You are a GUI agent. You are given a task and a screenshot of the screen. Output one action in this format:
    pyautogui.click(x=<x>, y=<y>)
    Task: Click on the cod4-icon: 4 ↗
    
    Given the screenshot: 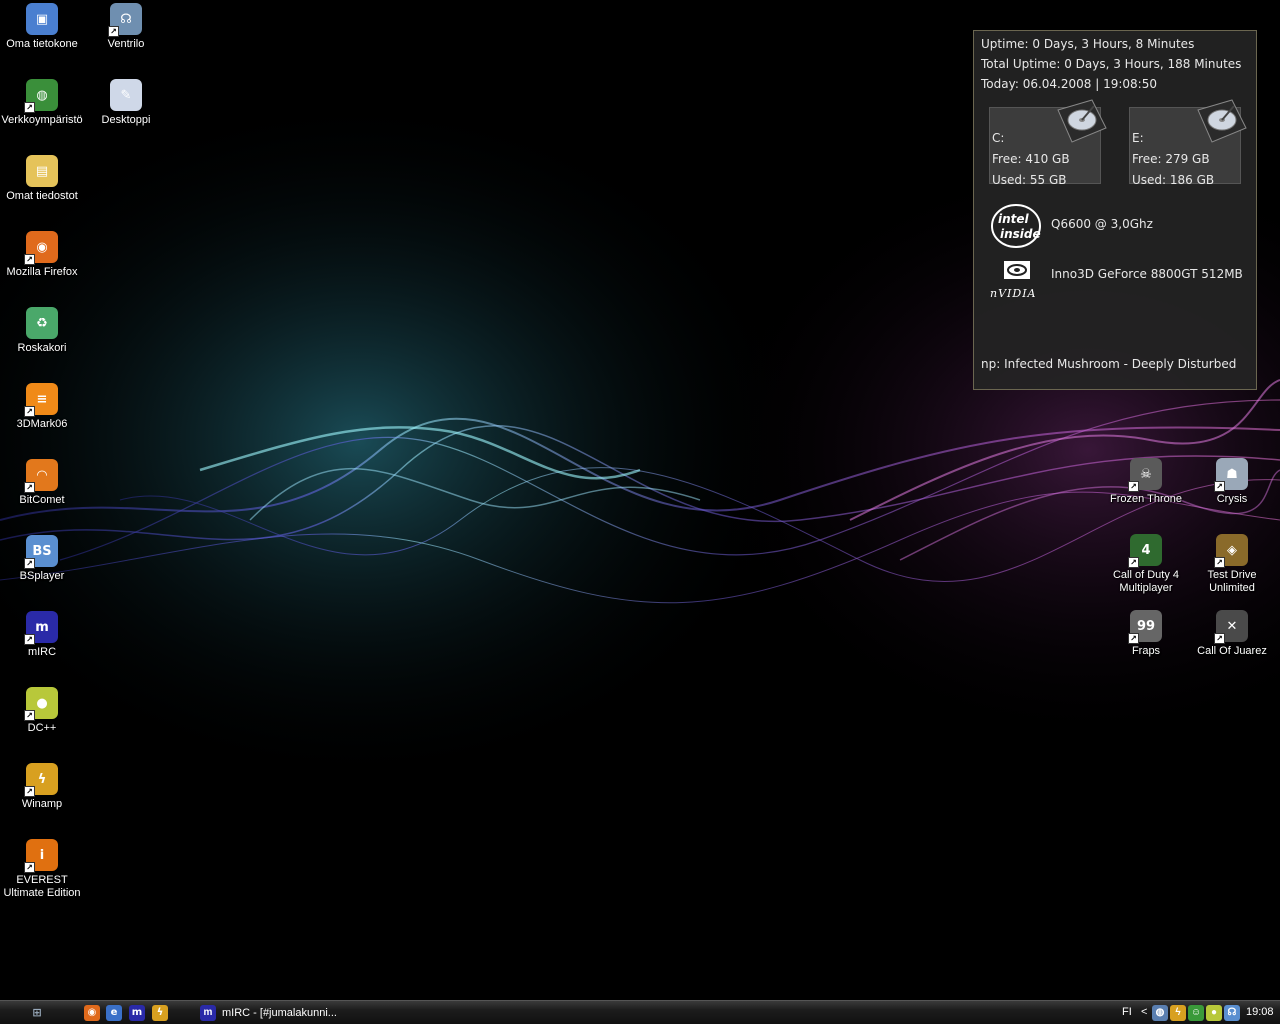 What is the action you would take?
    pyautogui.click(x=1145, y=551)
    